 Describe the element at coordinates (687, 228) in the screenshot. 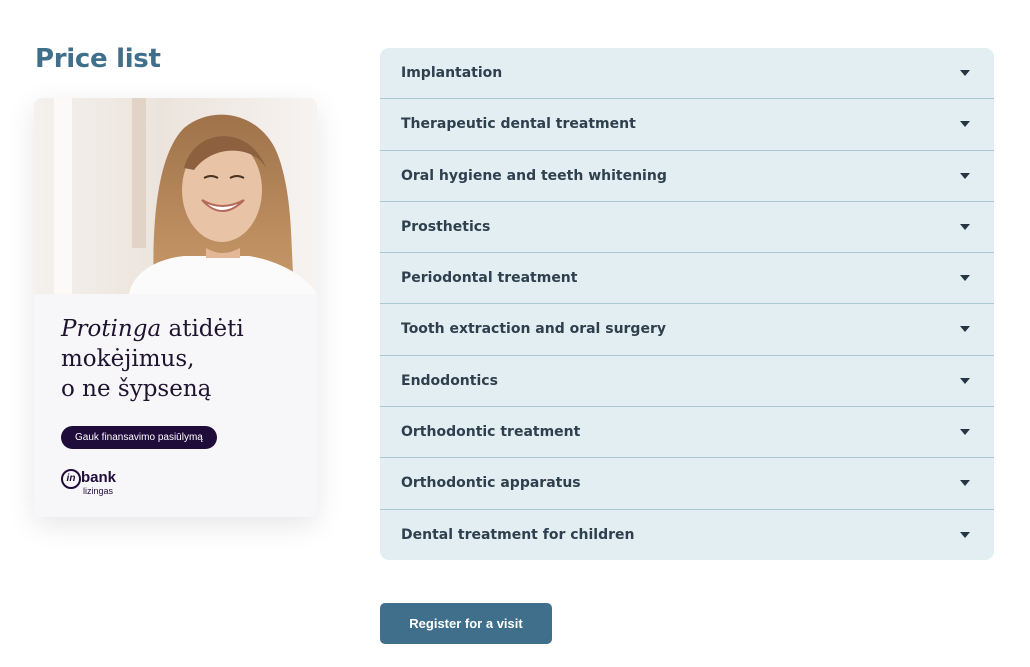

I see `accordion-item: Prosthetics` at that location.